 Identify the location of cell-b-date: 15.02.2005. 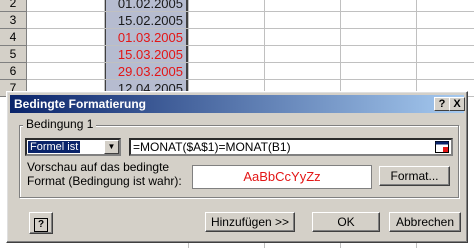
(146, 20).